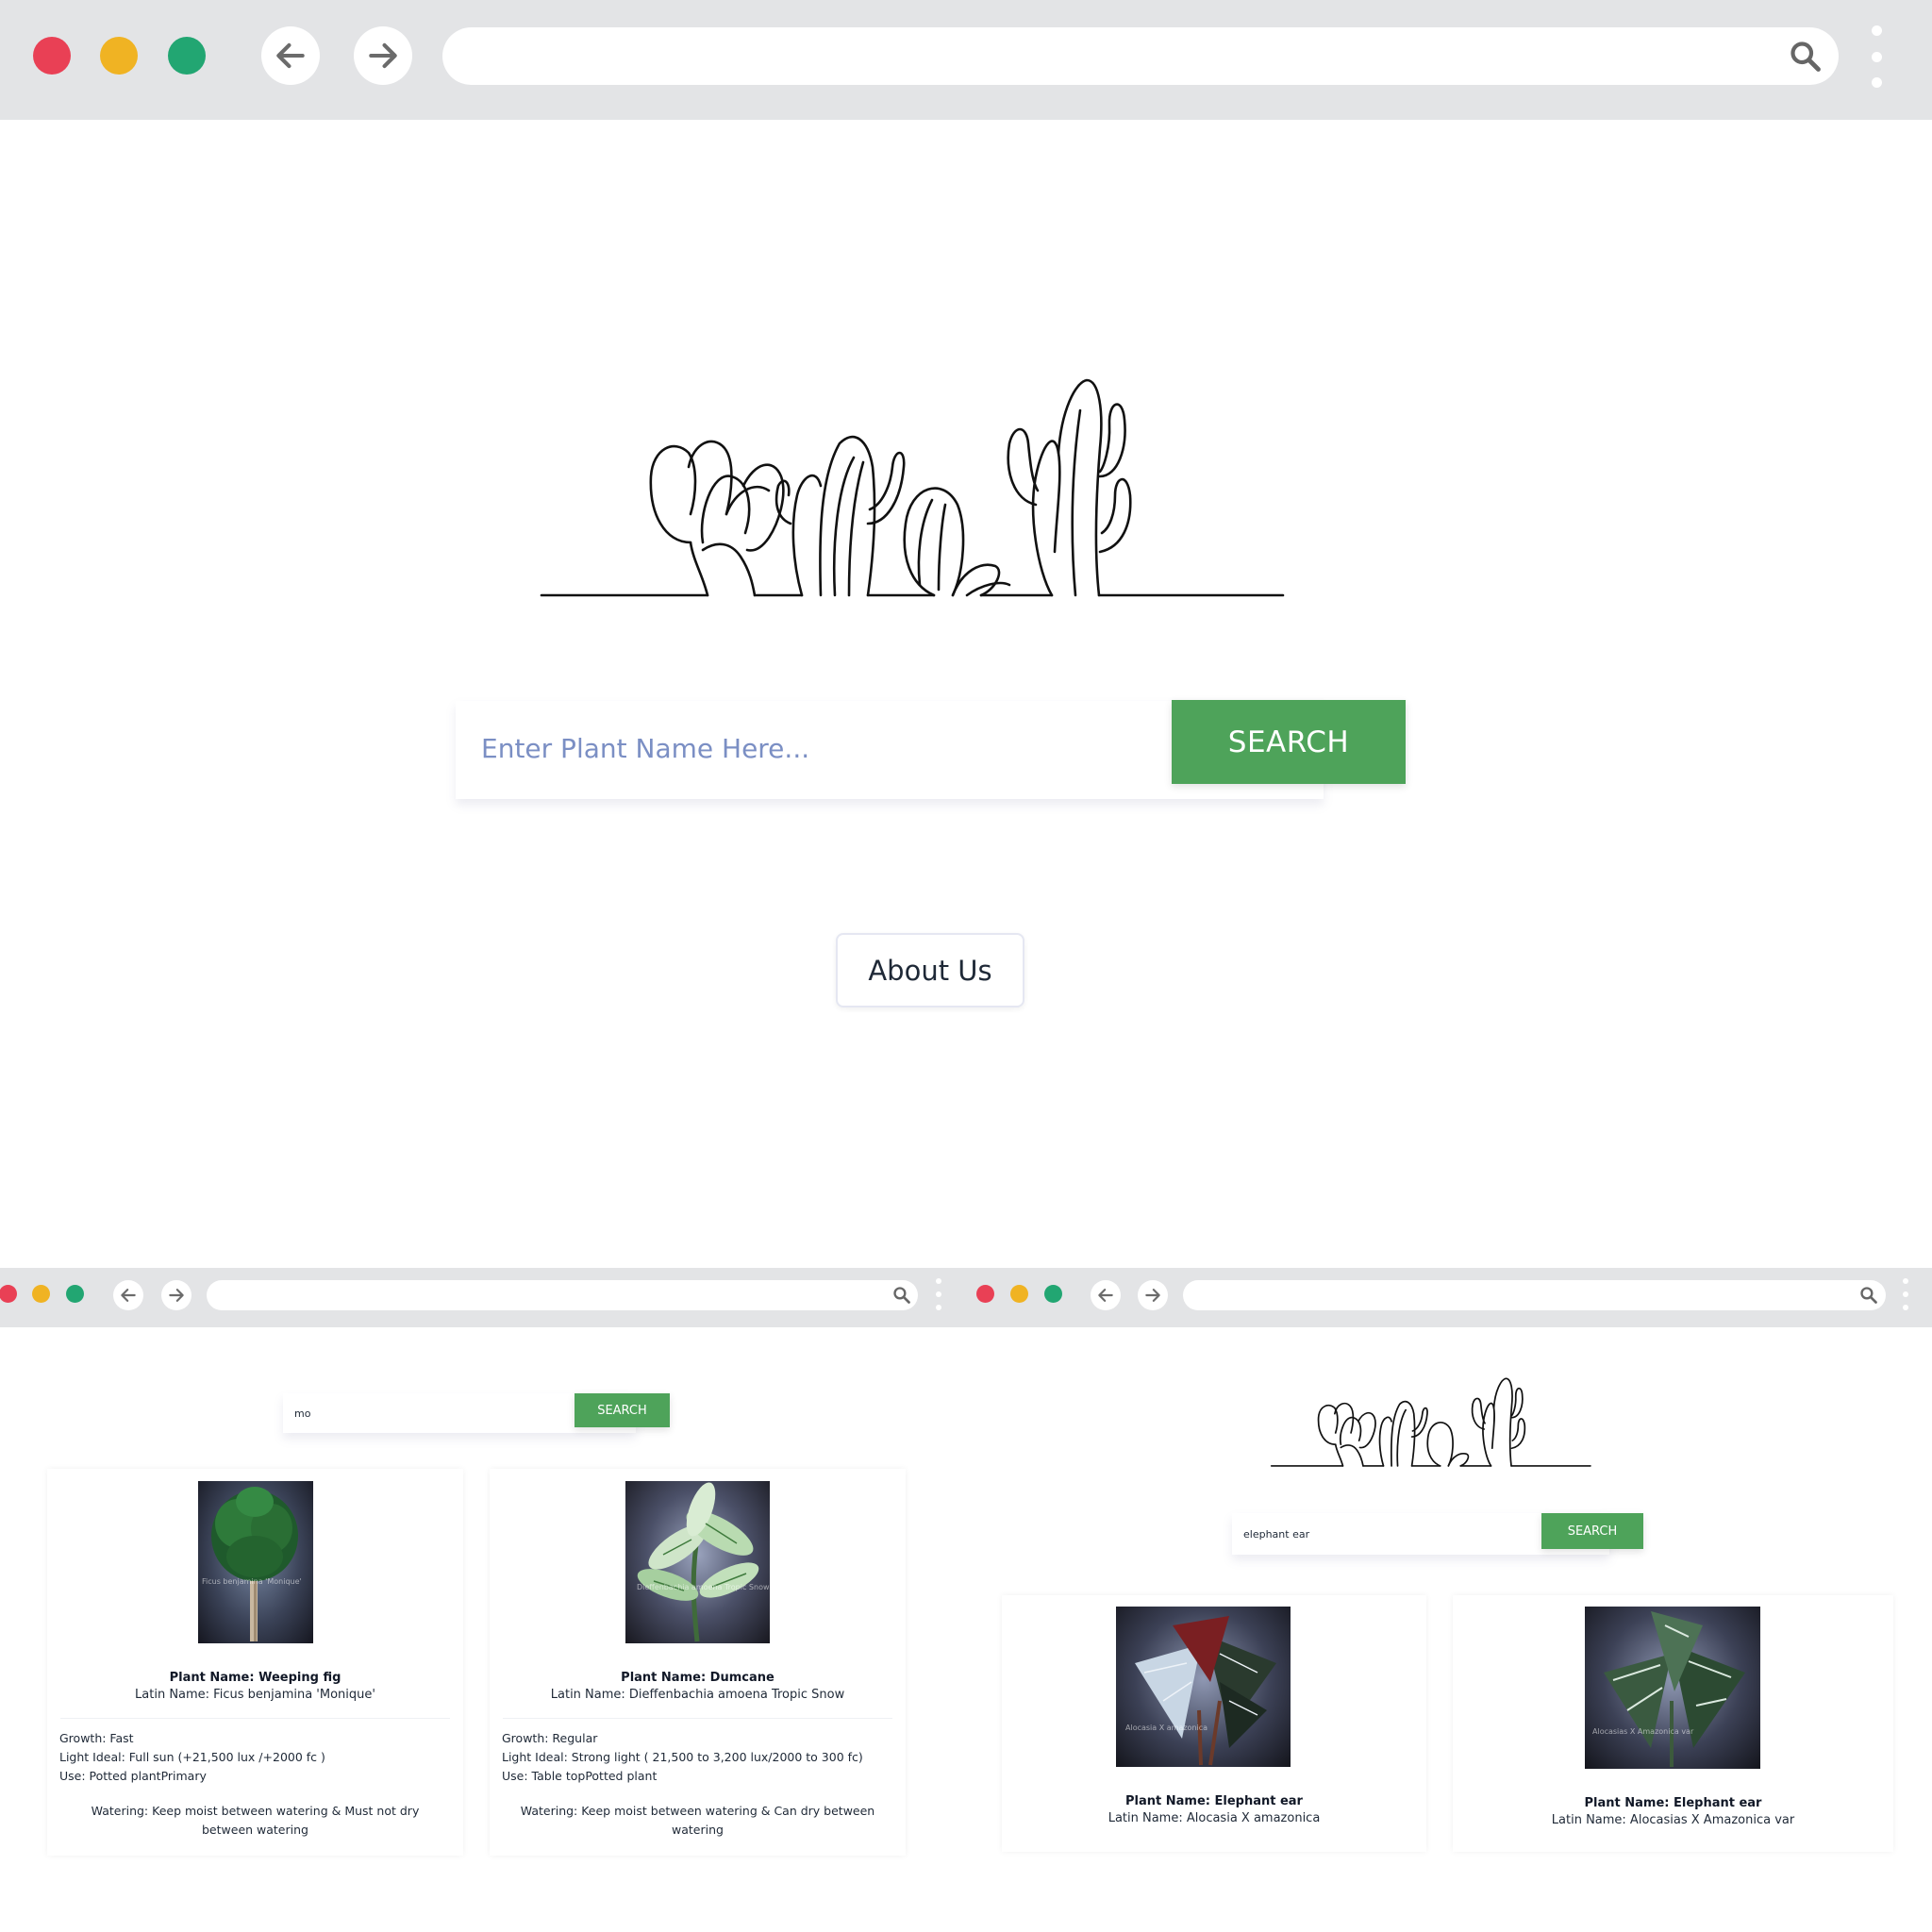 The image size is (1932, 1932). Describe the element at coordinates (1204, 1687) in the screenshot. I see `plant-photo: Alocasia X amazonica` at that location.